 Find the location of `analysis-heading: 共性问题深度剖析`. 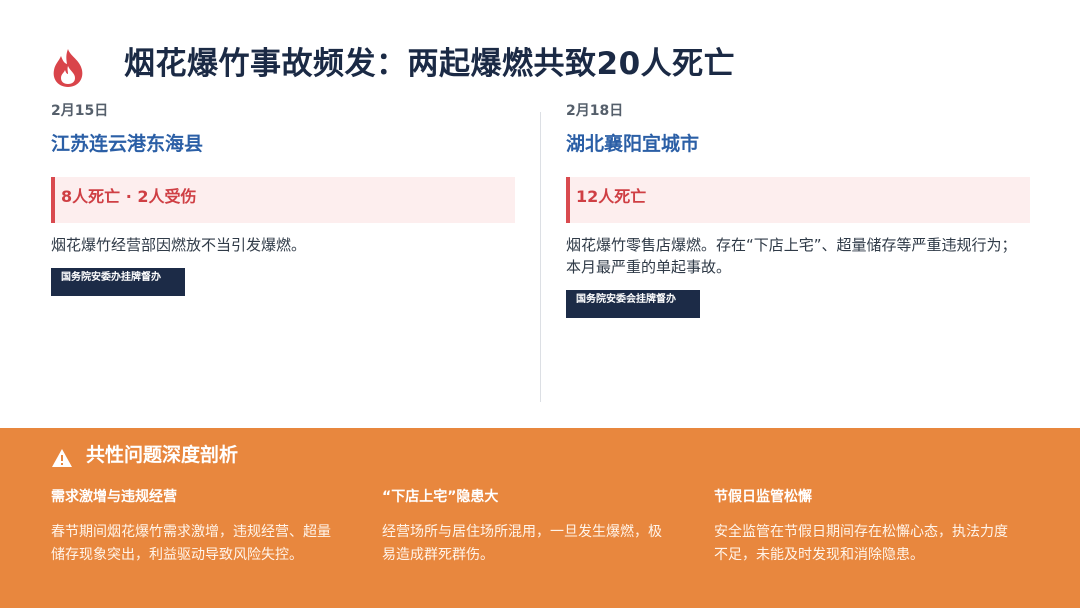

analysis-heading: 共性问题深度剖析 is located at coordinates (162, 455).